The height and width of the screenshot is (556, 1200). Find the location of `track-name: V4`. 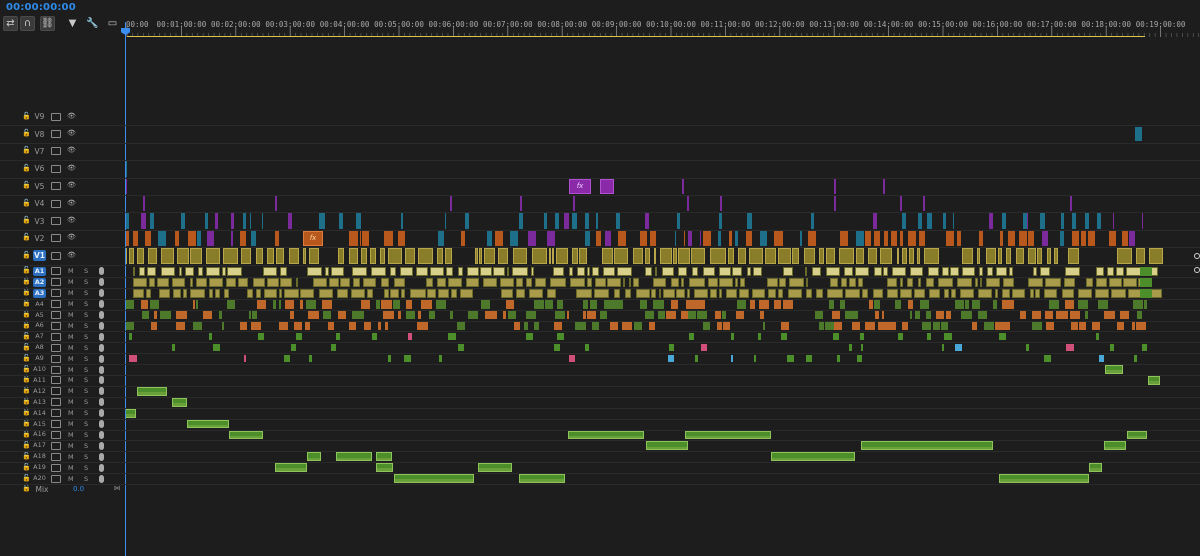

track-name: V4 is located at coordinates (39, 203).